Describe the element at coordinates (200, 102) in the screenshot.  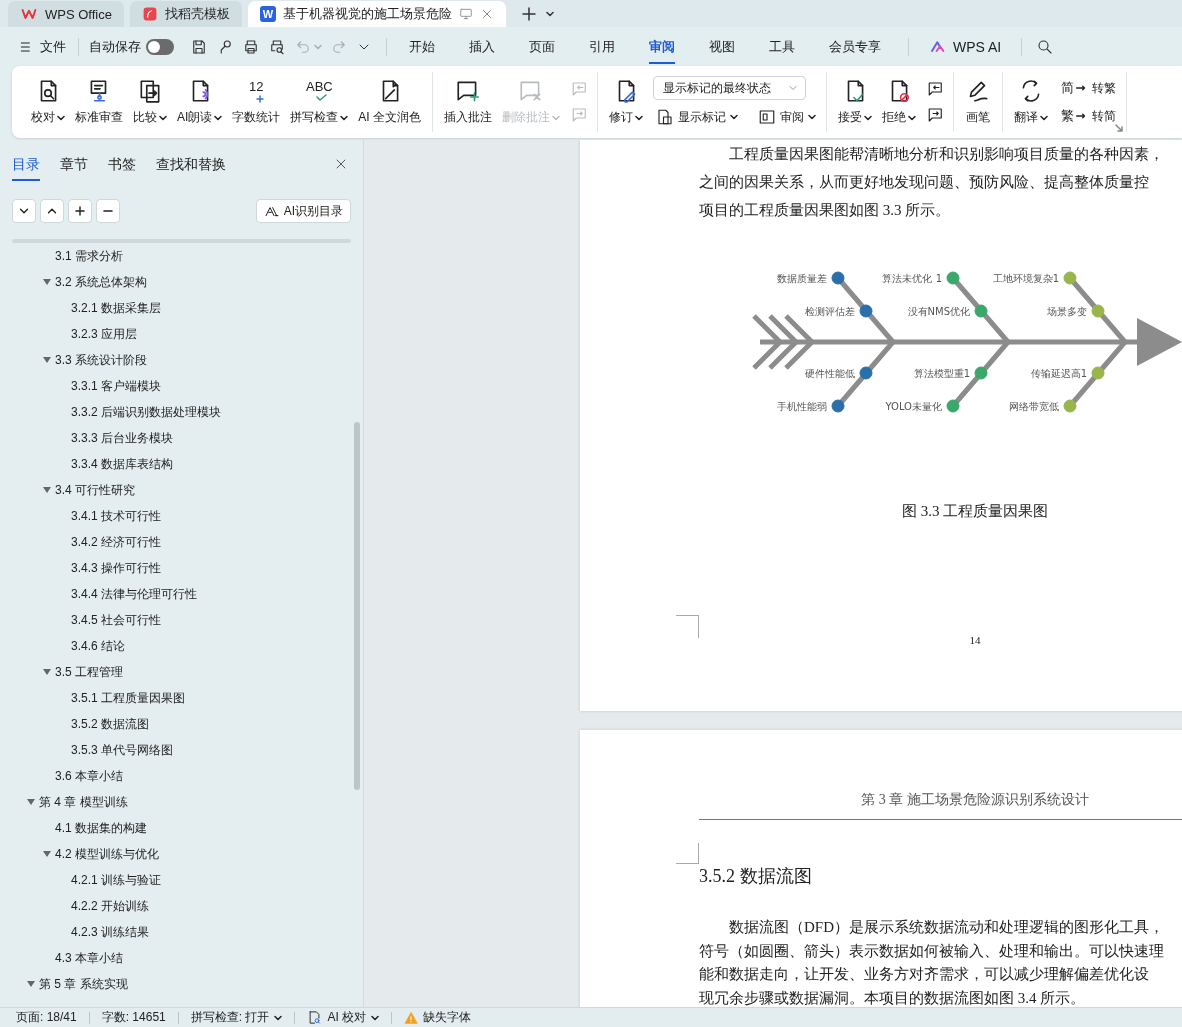
I see `ribbon-button: AI朗读` at that location.